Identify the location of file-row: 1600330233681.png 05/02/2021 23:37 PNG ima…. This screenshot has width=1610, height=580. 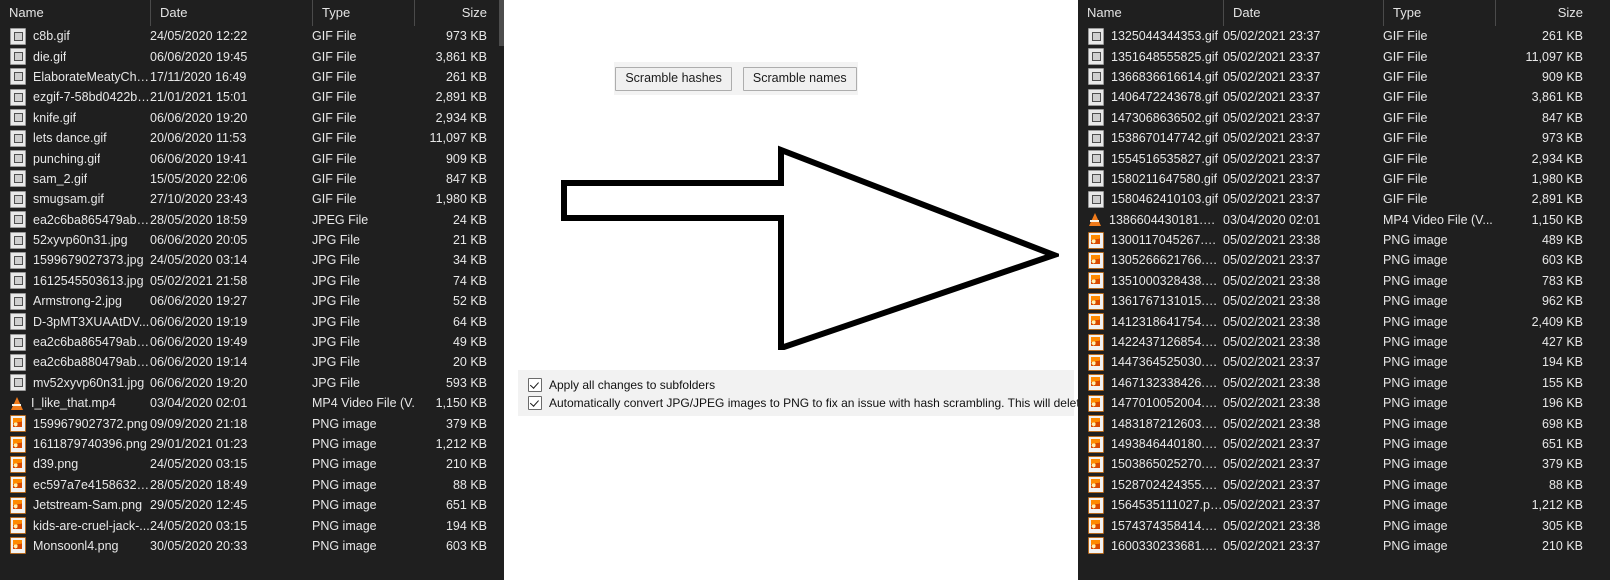
(1344, 546).